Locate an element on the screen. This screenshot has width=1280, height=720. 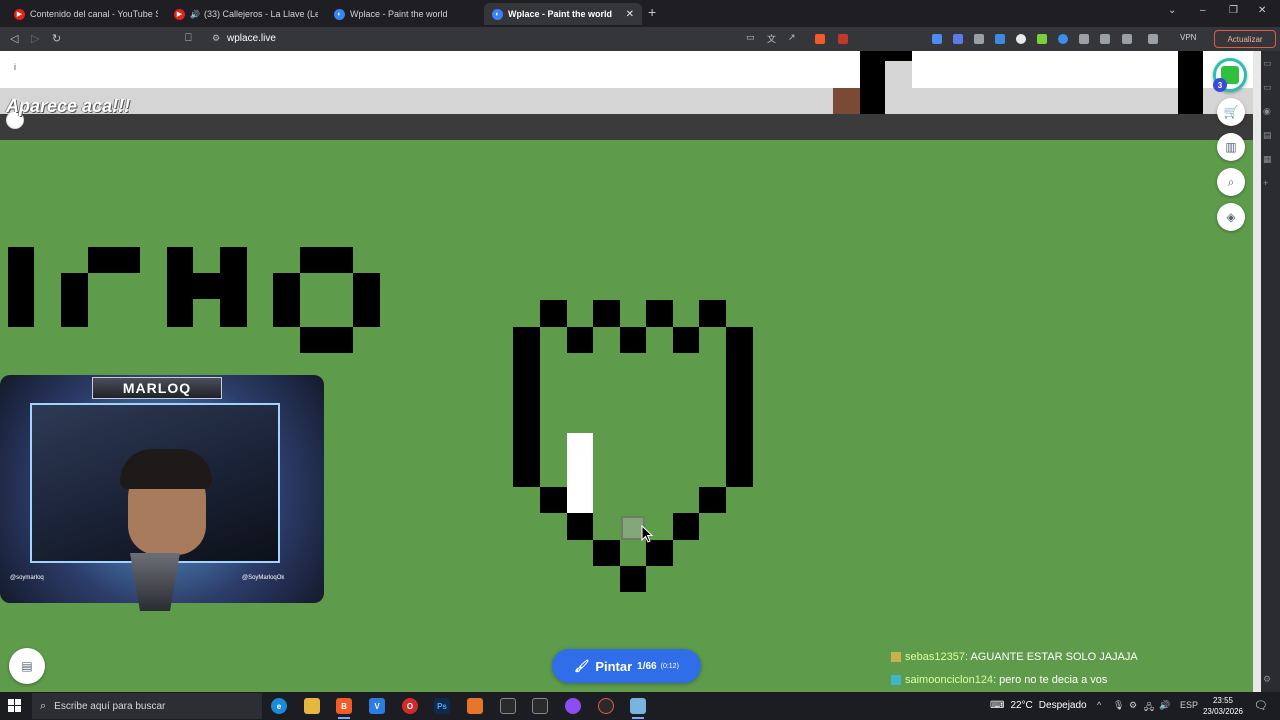
forward-icon: ▷ is located at coordinates (35, 38).